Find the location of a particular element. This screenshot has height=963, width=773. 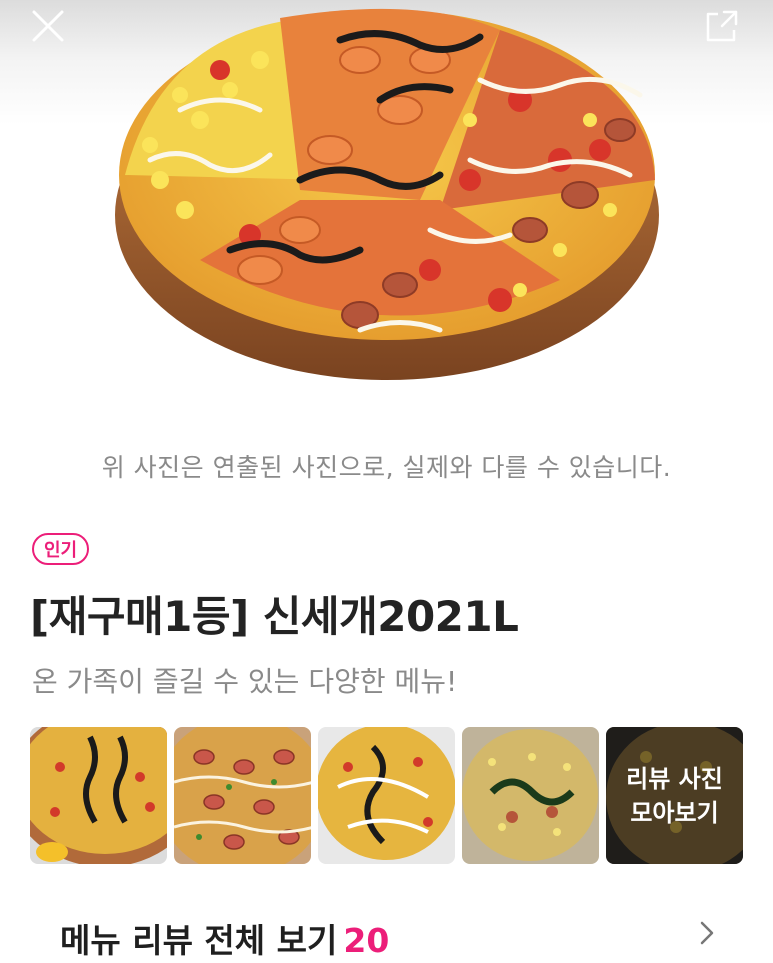

review-photo-more: 리뷰 사진 모아보기 is located at coordinates (674, 795).